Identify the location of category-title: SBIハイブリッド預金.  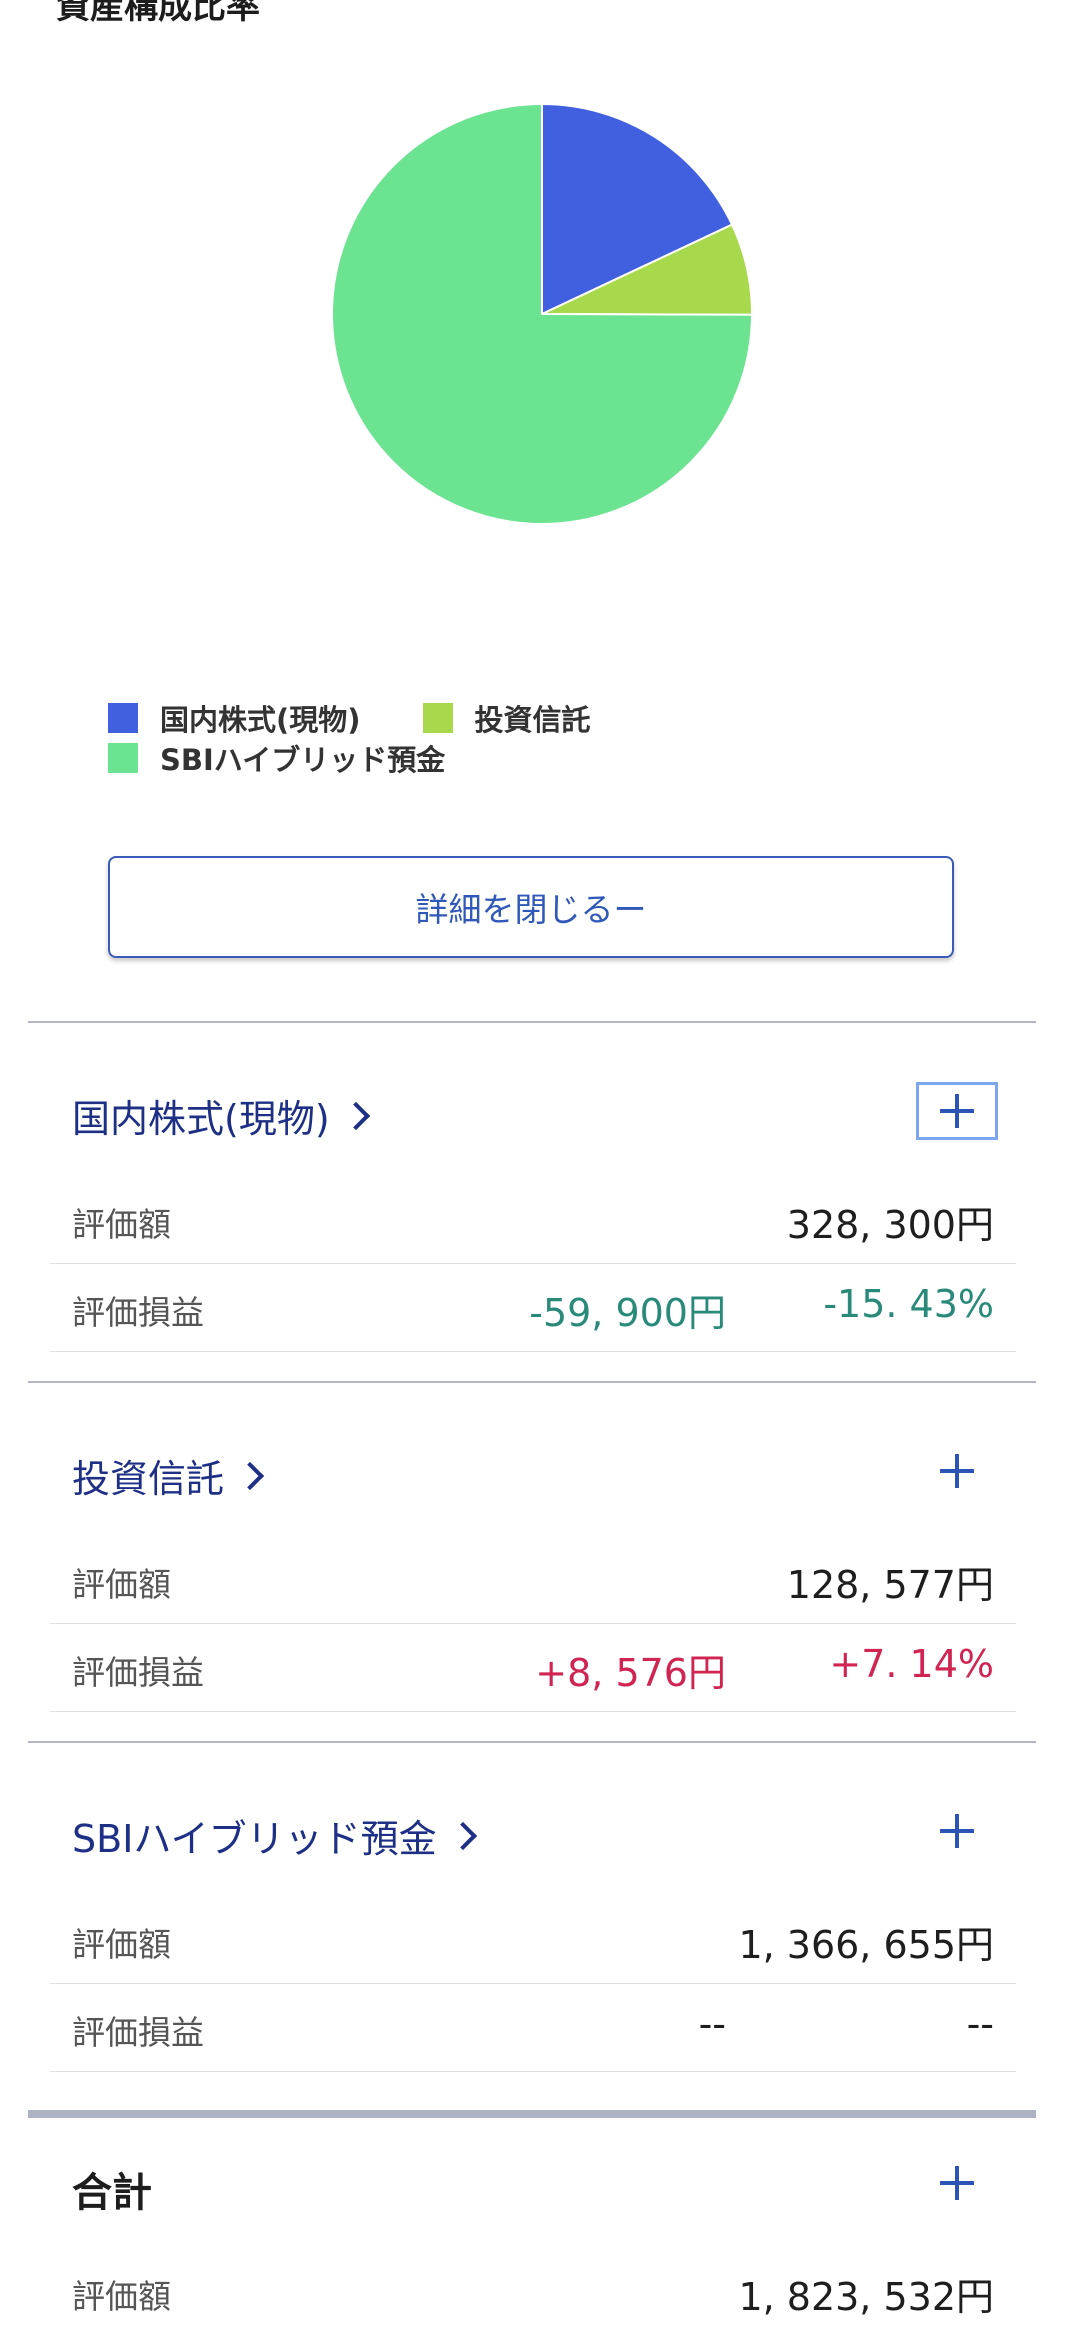
(254, 1839).